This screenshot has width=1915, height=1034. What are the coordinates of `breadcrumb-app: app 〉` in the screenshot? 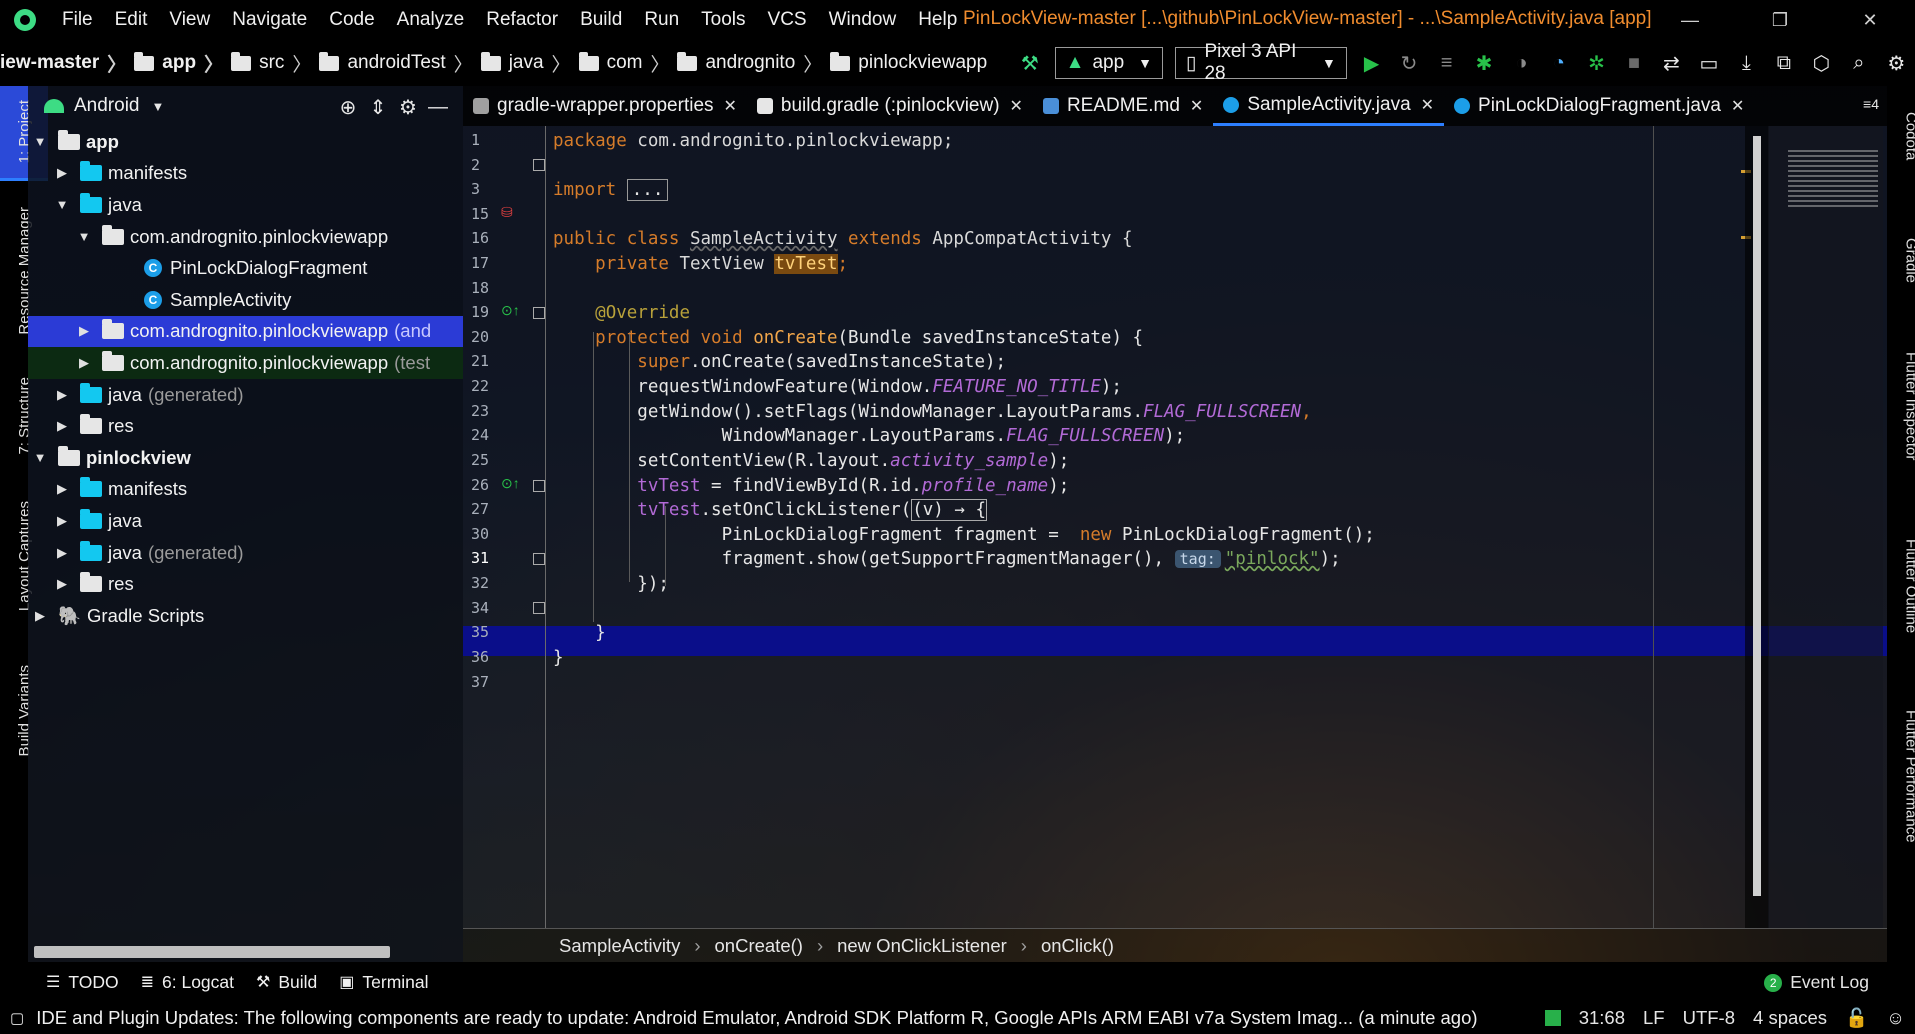 It's located at (178, 63).